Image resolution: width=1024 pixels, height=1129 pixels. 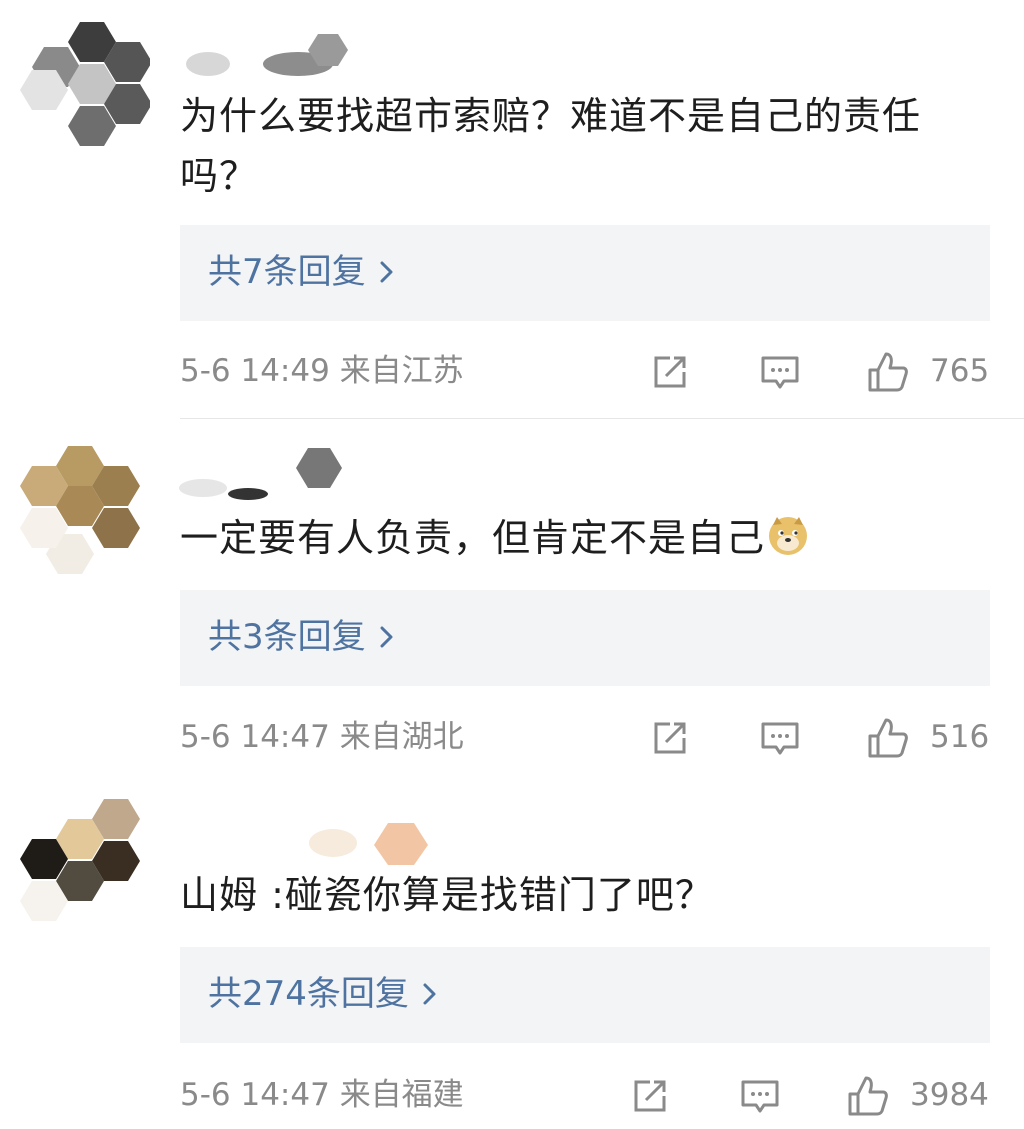 I want to click on comment-text: 一定要有人负责，但肯定不是自己, so click(x=580, y=538).